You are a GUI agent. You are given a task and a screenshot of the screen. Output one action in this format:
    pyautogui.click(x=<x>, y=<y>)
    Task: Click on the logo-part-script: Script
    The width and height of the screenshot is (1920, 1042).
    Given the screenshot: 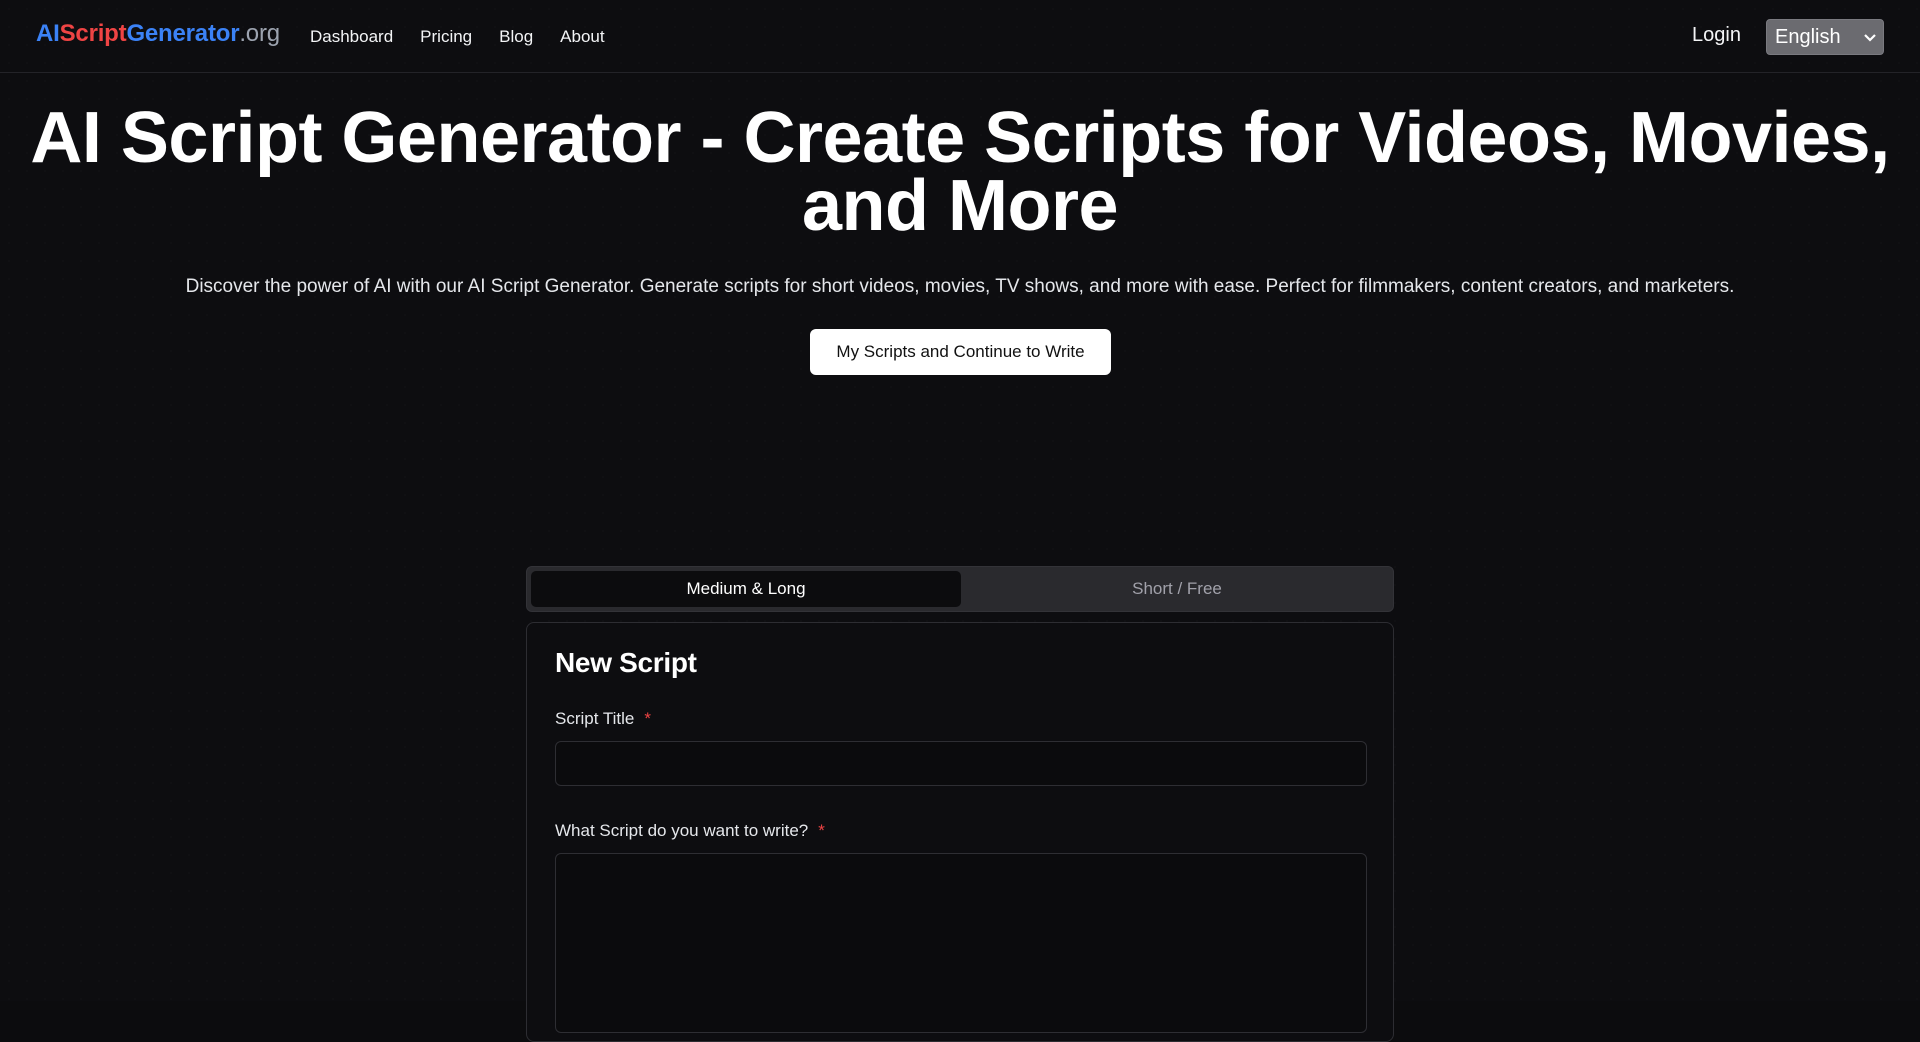 What is the action you would take?
    pyautogui.click(x=93, y=33)
    